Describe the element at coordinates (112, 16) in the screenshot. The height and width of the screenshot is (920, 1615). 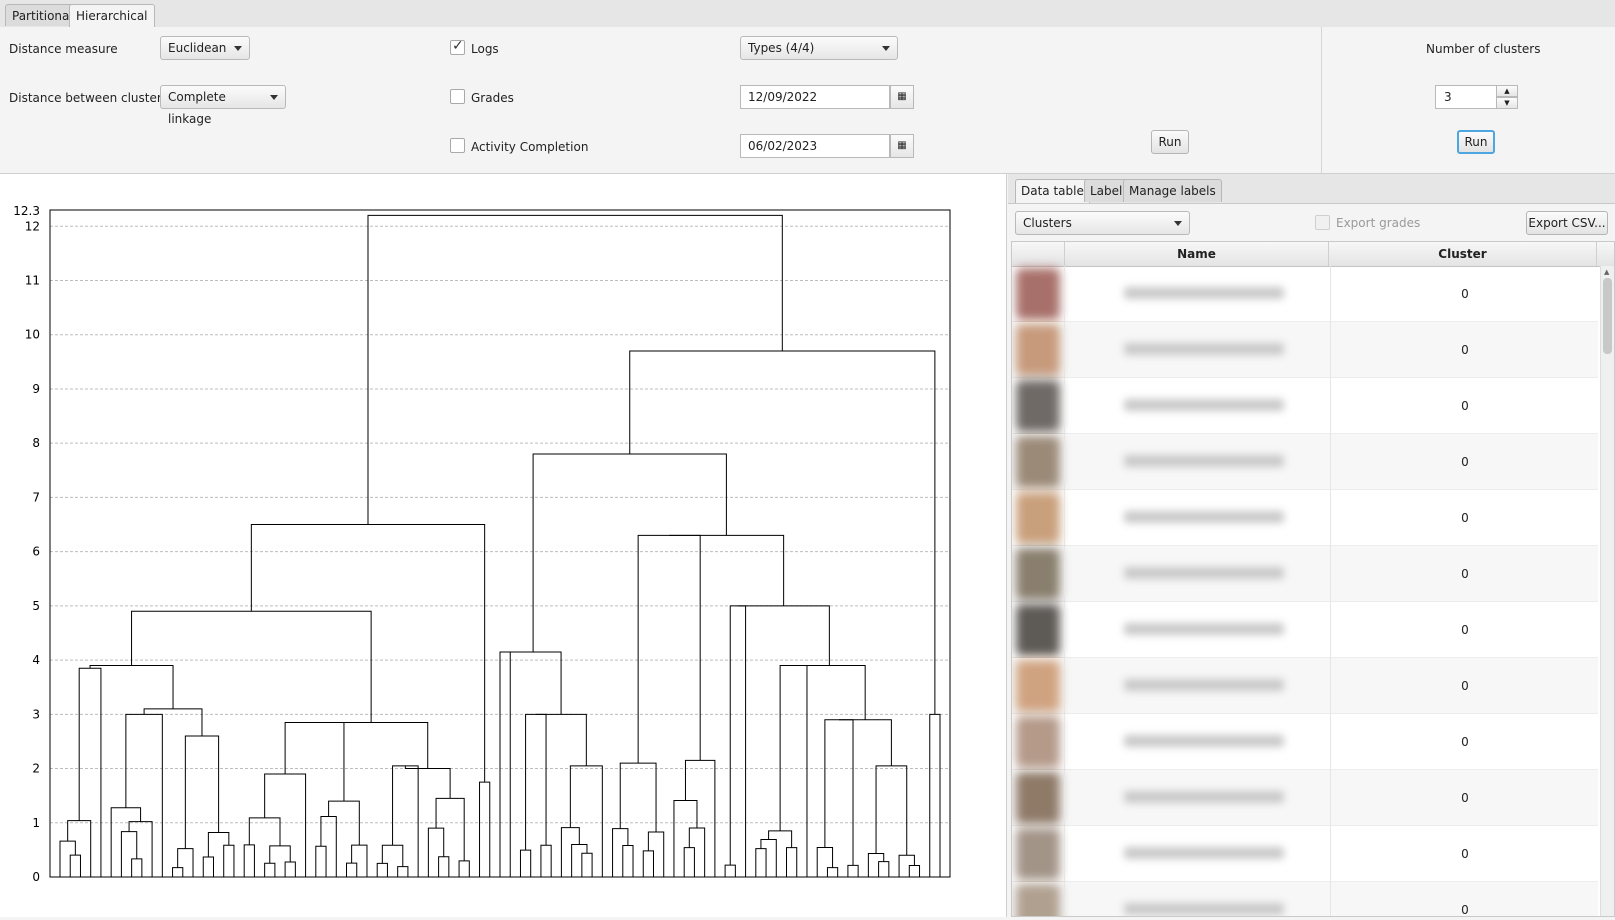
I see `tab-hierarchical: Hierarchical` at that location.